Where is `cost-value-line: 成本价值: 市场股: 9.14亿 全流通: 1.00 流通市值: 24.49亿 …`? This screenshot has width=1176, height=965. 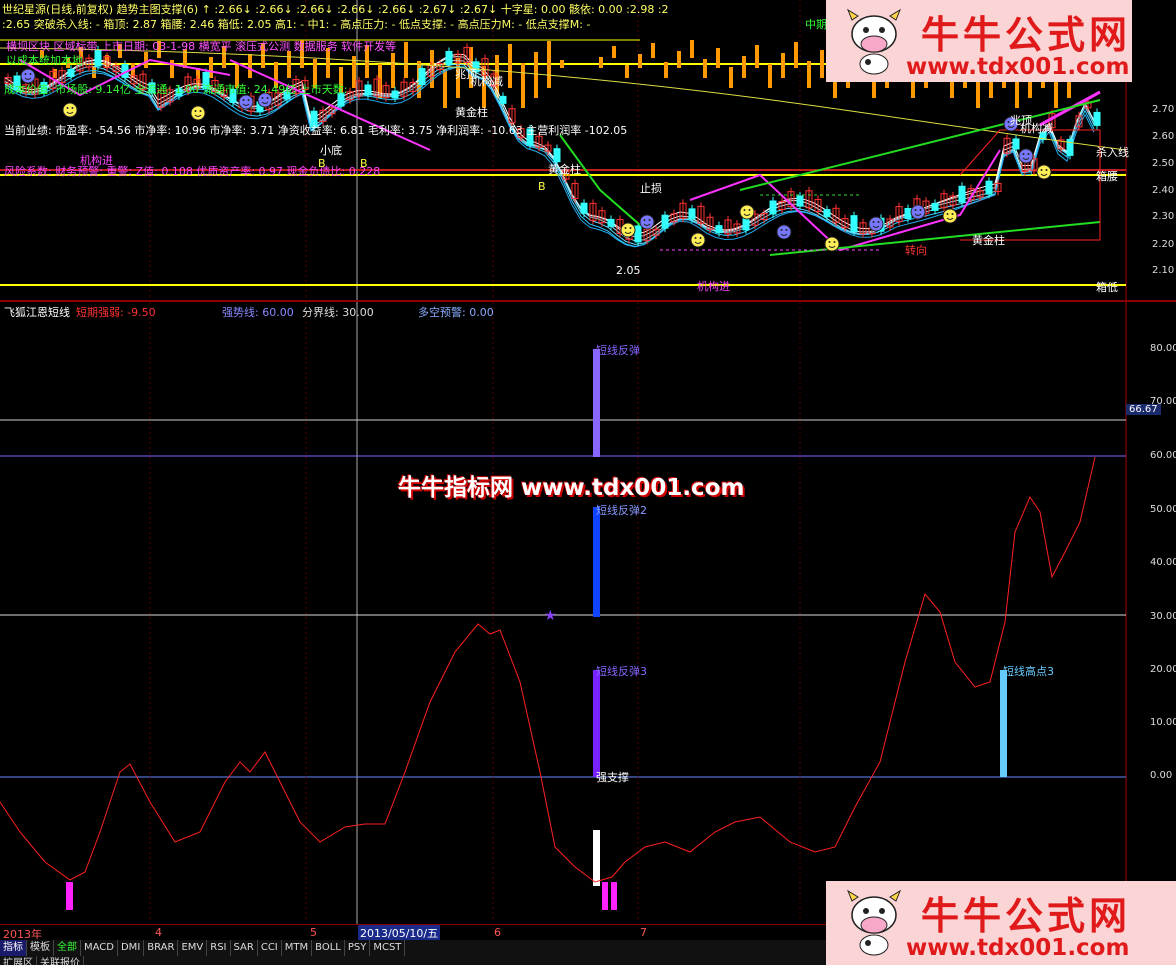
cost-value-line: 成本价值: 市场股: 9.14亿 全流通: 1.00 流通市值: 24.49亿 … is located at coordinates (176, 89).